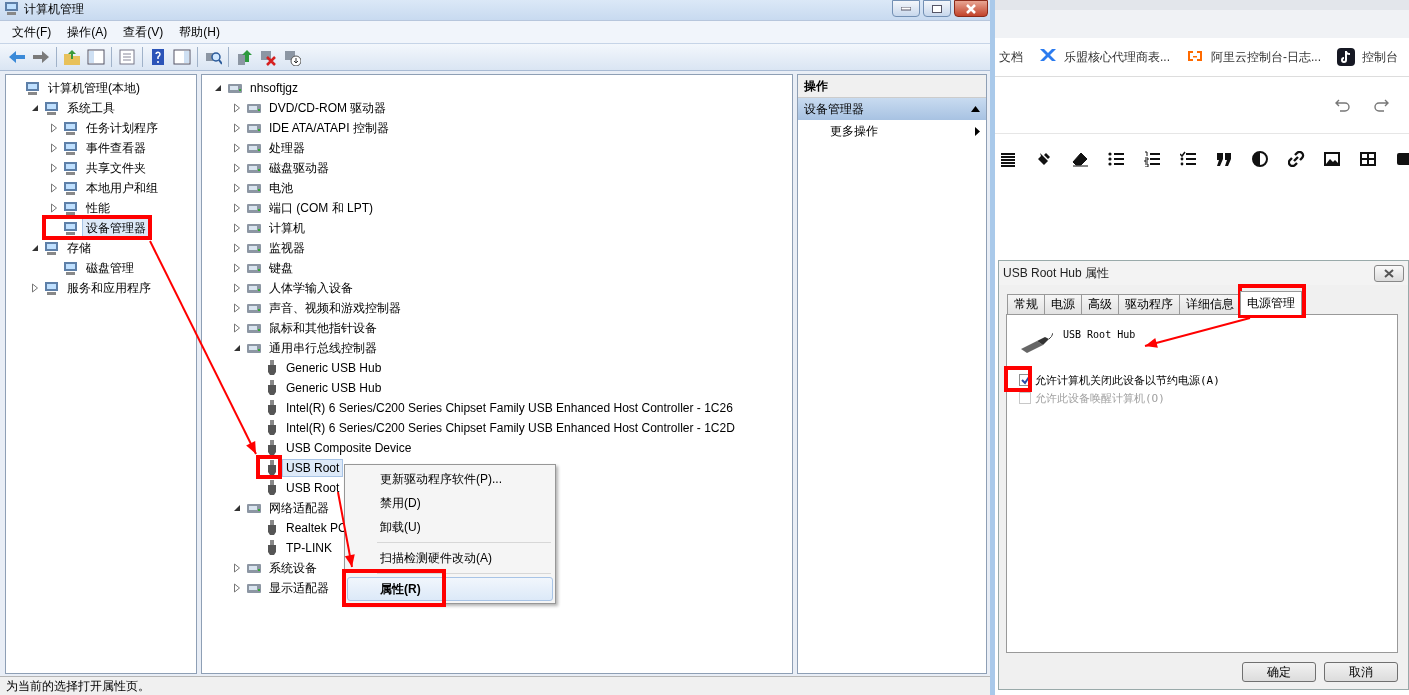  Describe the element at coordinates (98, 208) in the screenshot. I see `tree-item: 性能` at that location.